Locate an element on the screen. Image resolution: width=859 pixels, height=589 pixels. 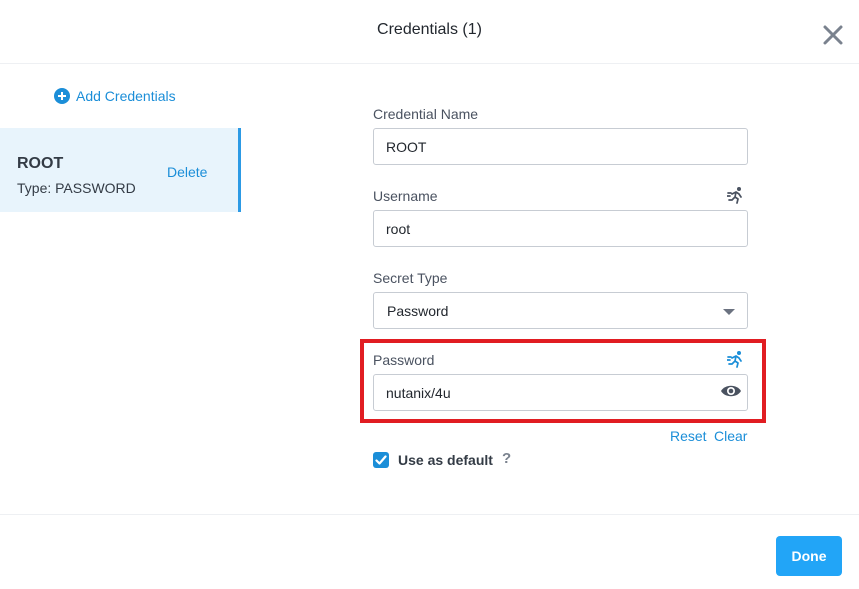
reset-link: Reset is located at coordinates (688, 436).